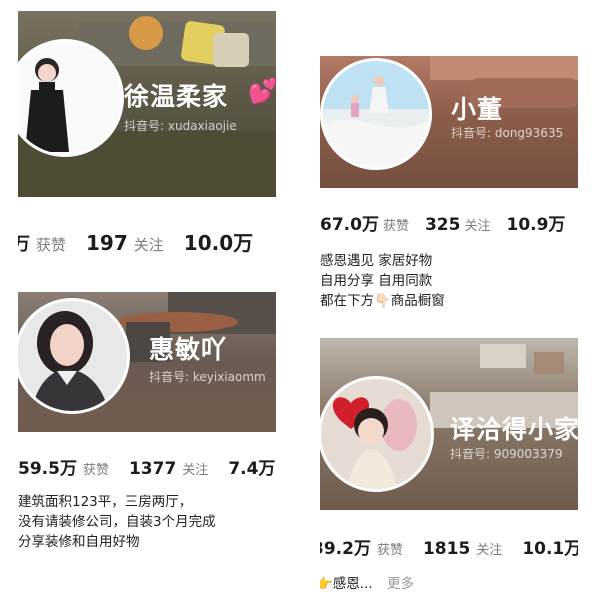  I want to click on profile-uid-2: 抖音号: dong93635, so click(507, 133).